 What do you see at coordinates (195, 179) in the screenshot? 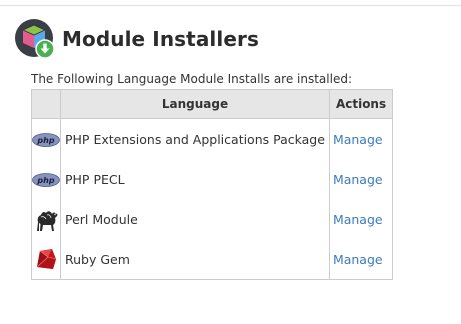
I see `language-name: PHP PECL` at bounding box center [195, 179].